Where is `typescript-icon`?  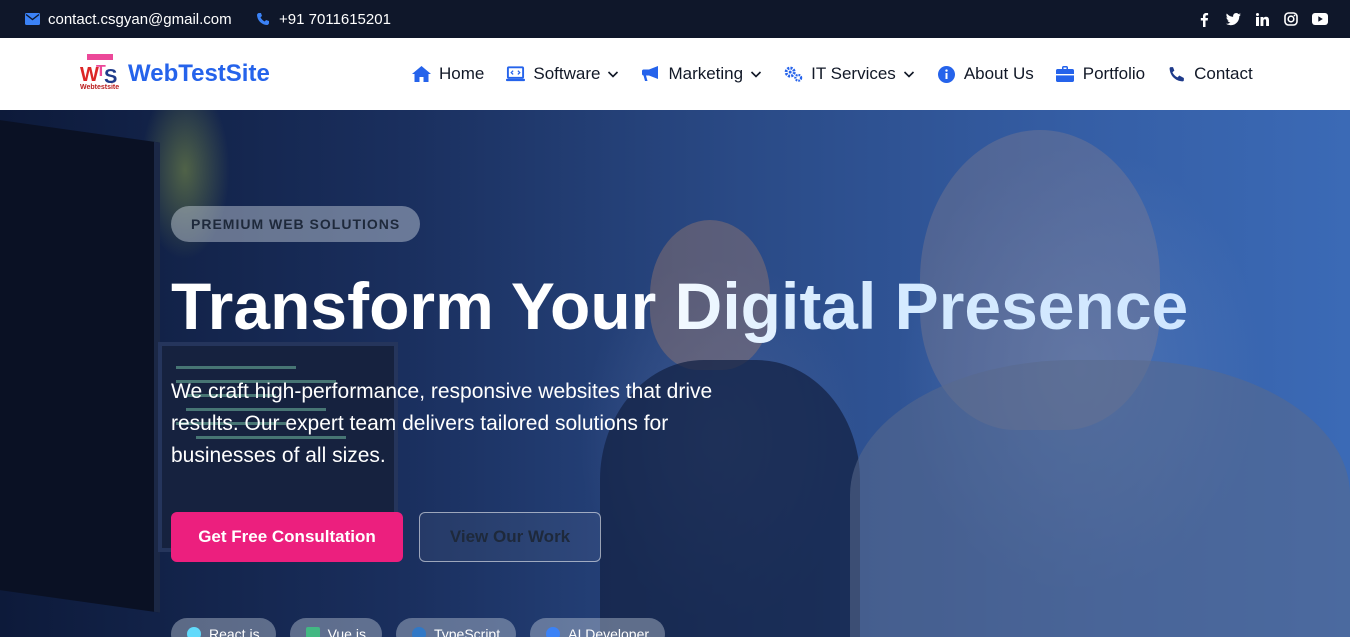 typescript-icon is located at coordinates (418, 632).